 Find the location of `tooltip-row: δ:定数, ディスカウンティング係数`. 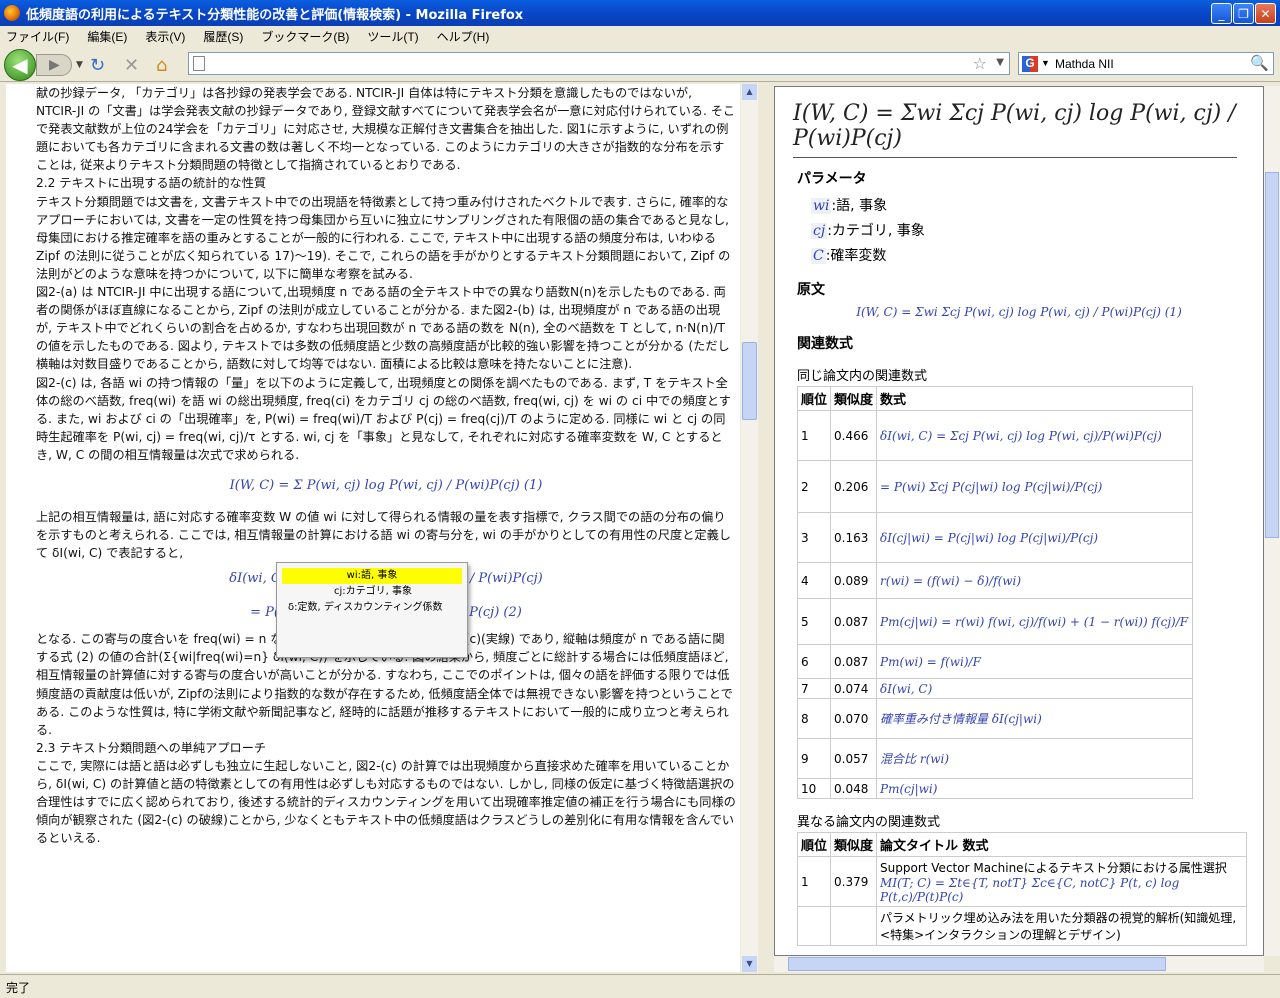

tooltip-row: δ:定数, ディスカウンティング係数 is located at coordinates (365, 607).